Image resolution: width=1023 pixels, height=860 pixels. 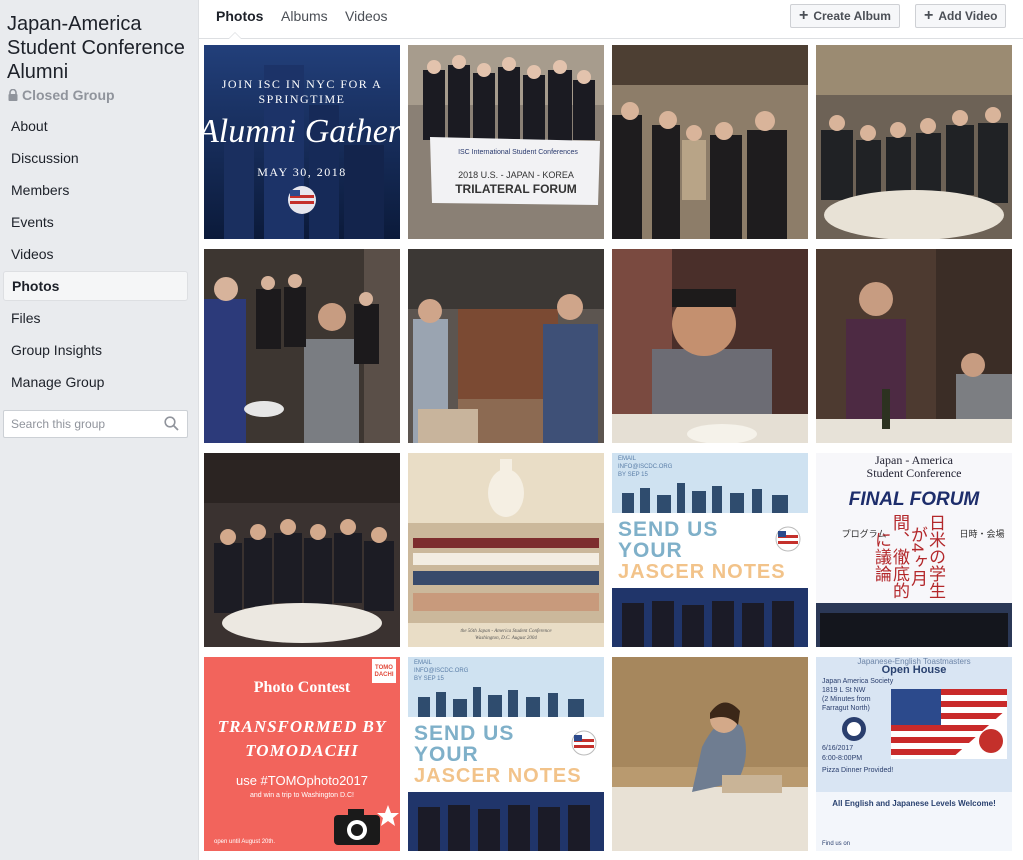 What do you see at coordinates (968, 16) in the screenshot?
I see `add-video-label: Add Video` at bounding box center [968, 16].